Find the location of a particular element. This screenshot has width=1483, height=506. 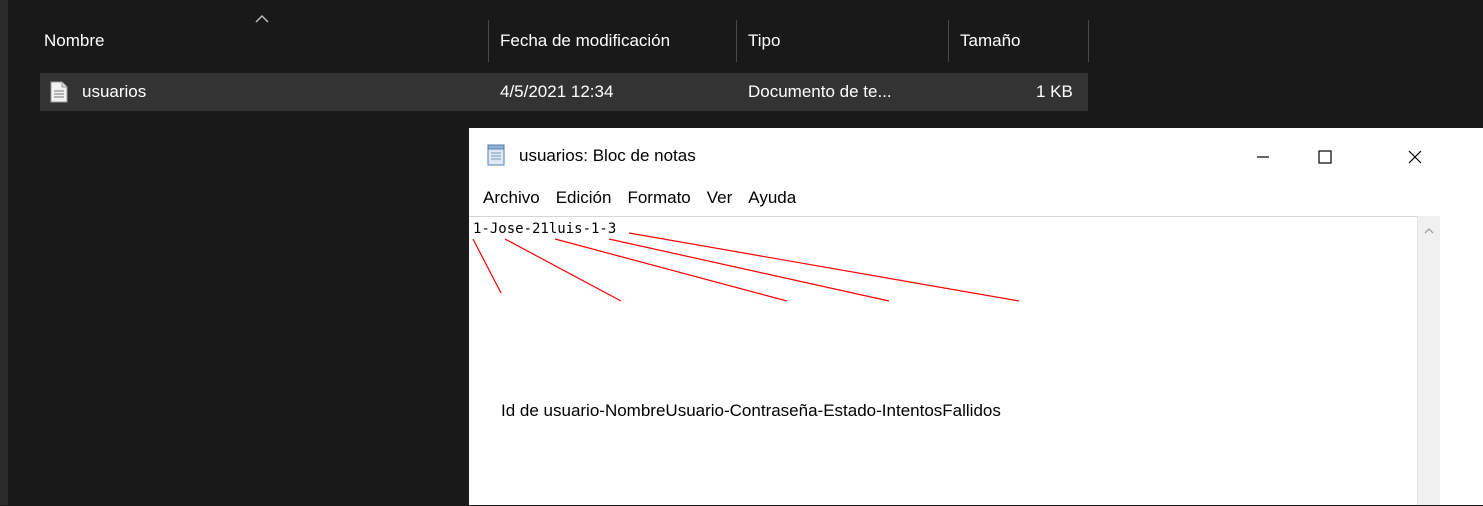

menu-bar: Archivo Edición Formato Ver Ayuda is located at coordinates (647, 201).